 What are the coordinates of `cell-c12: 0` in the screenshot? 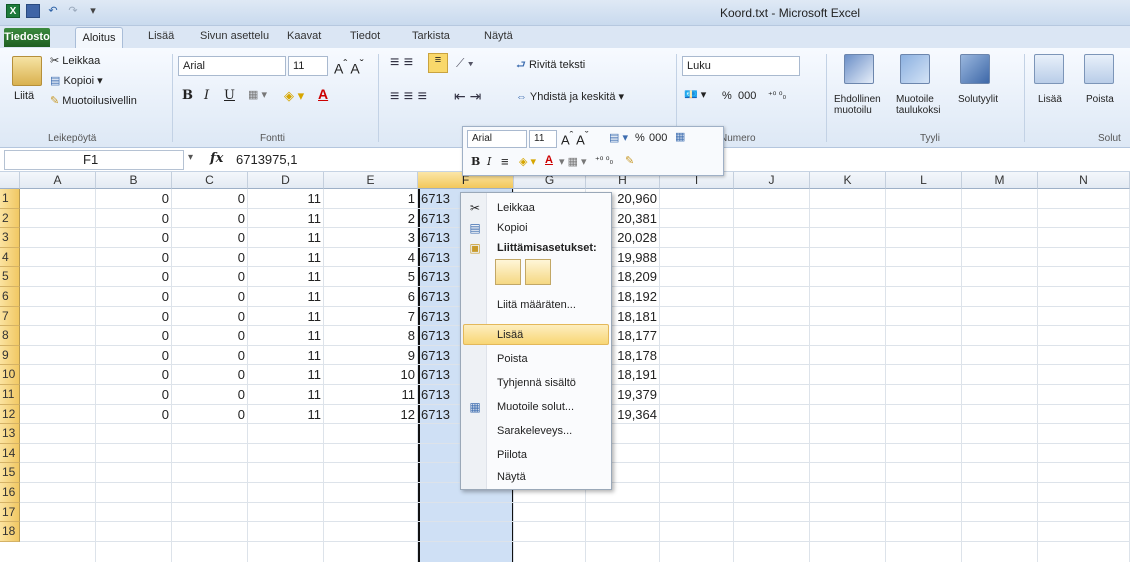 It's located at (210, 415).